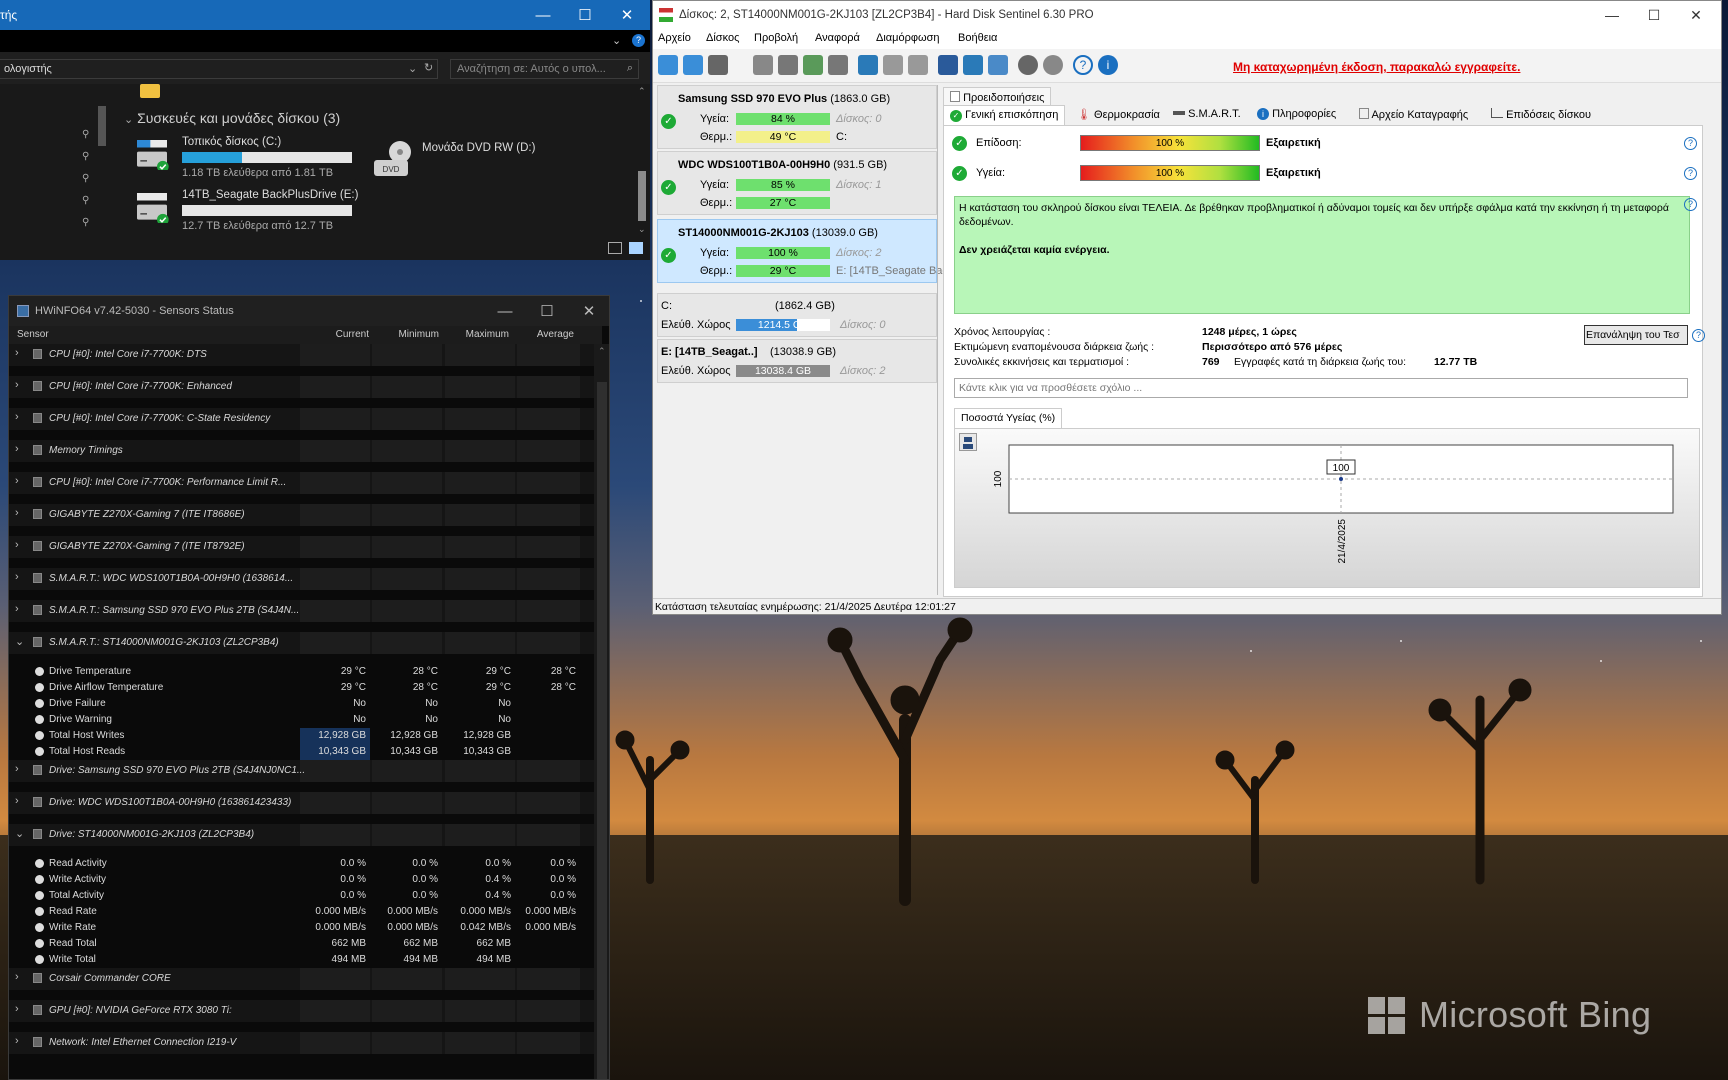 The width and height of the screenshot is (1728, 1080). I want to click on hwinfo-scrollbar: ⌃, so click(601, 711).